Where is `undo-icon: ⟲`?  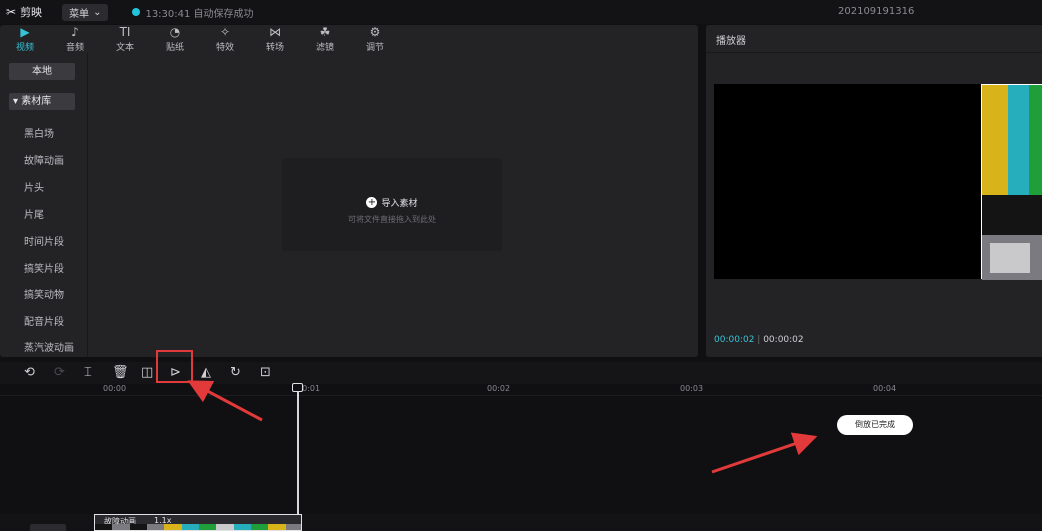
undo-icon: ⟲ is located at coordinates (29, 372).